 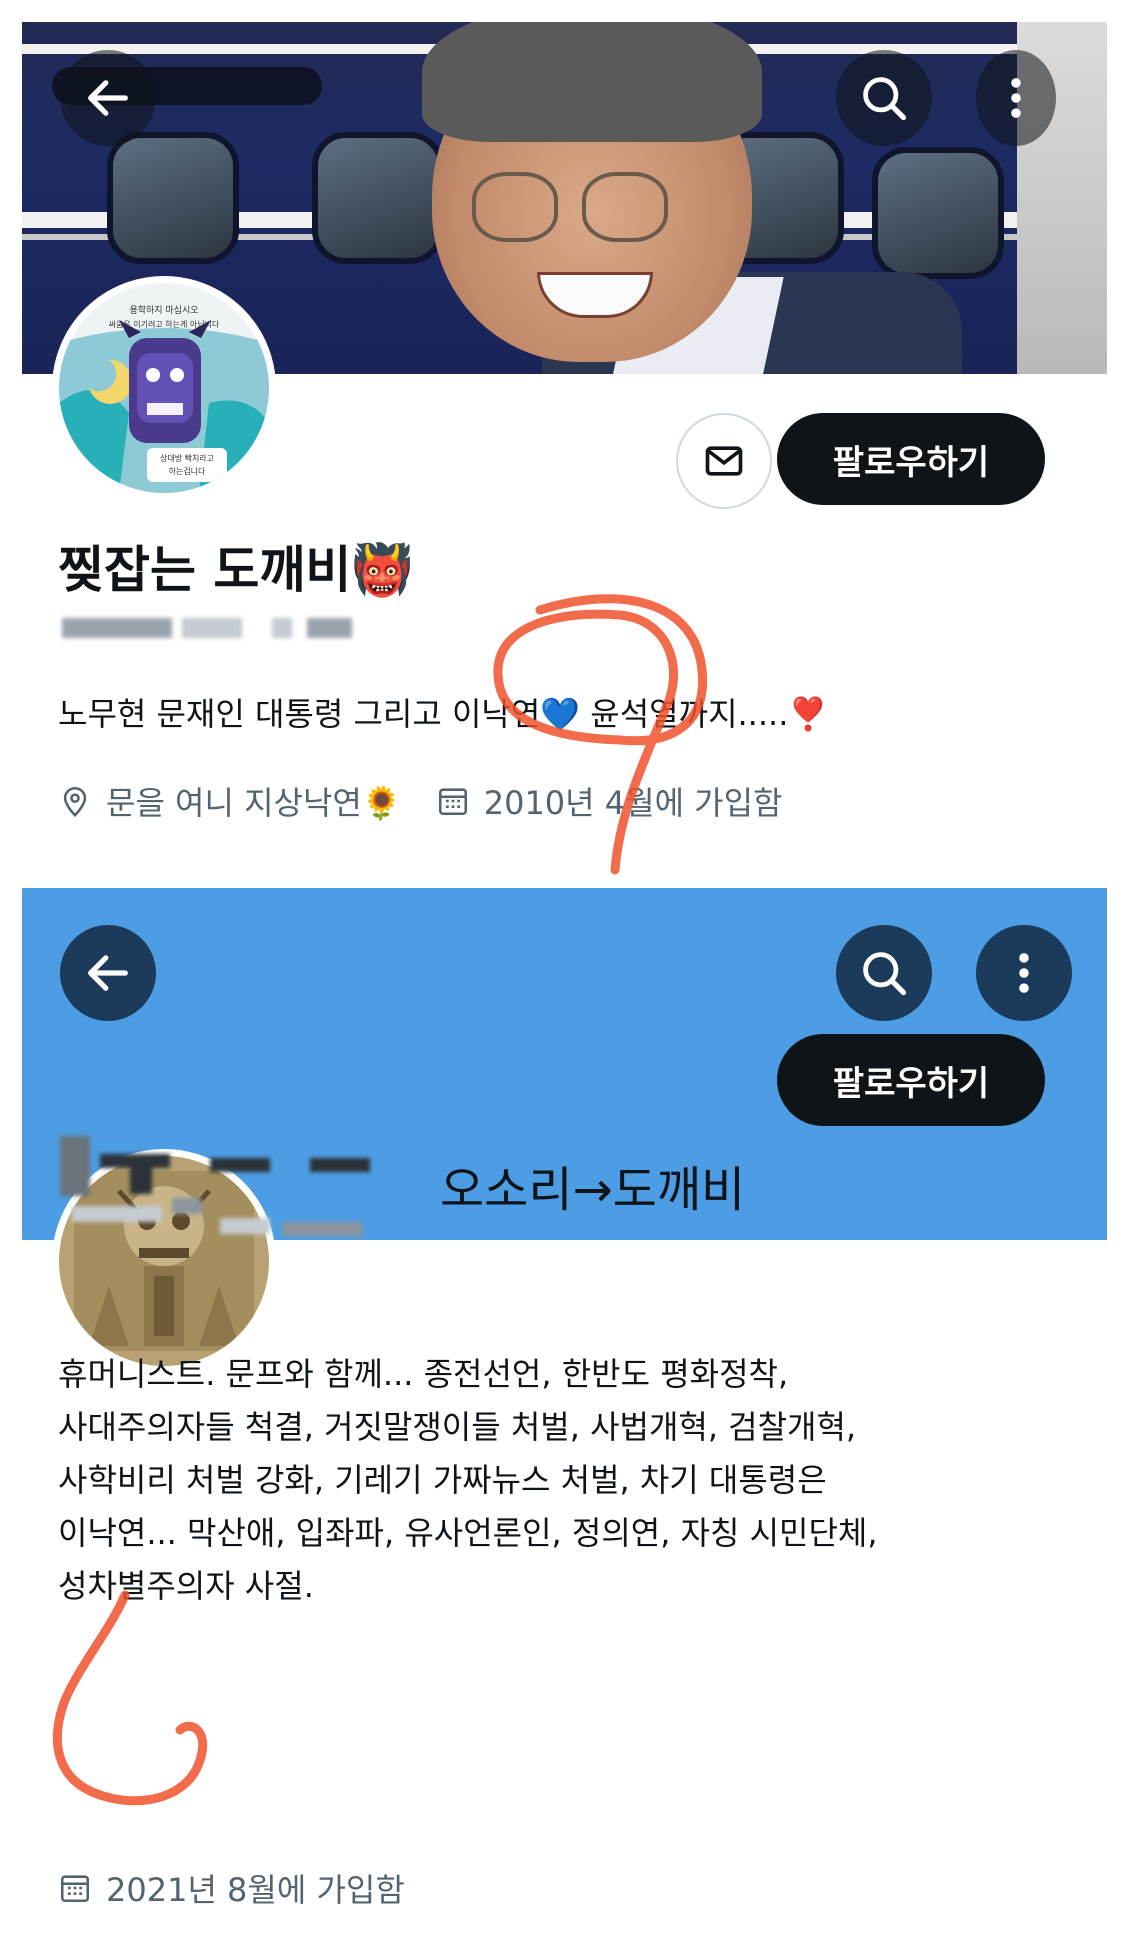 I want to click on bio-line: 사대주의자들 척결, 거짓말쟁이들 처벌, 사법개혁, 검찰개혁,, so click(x=457, y=1427).